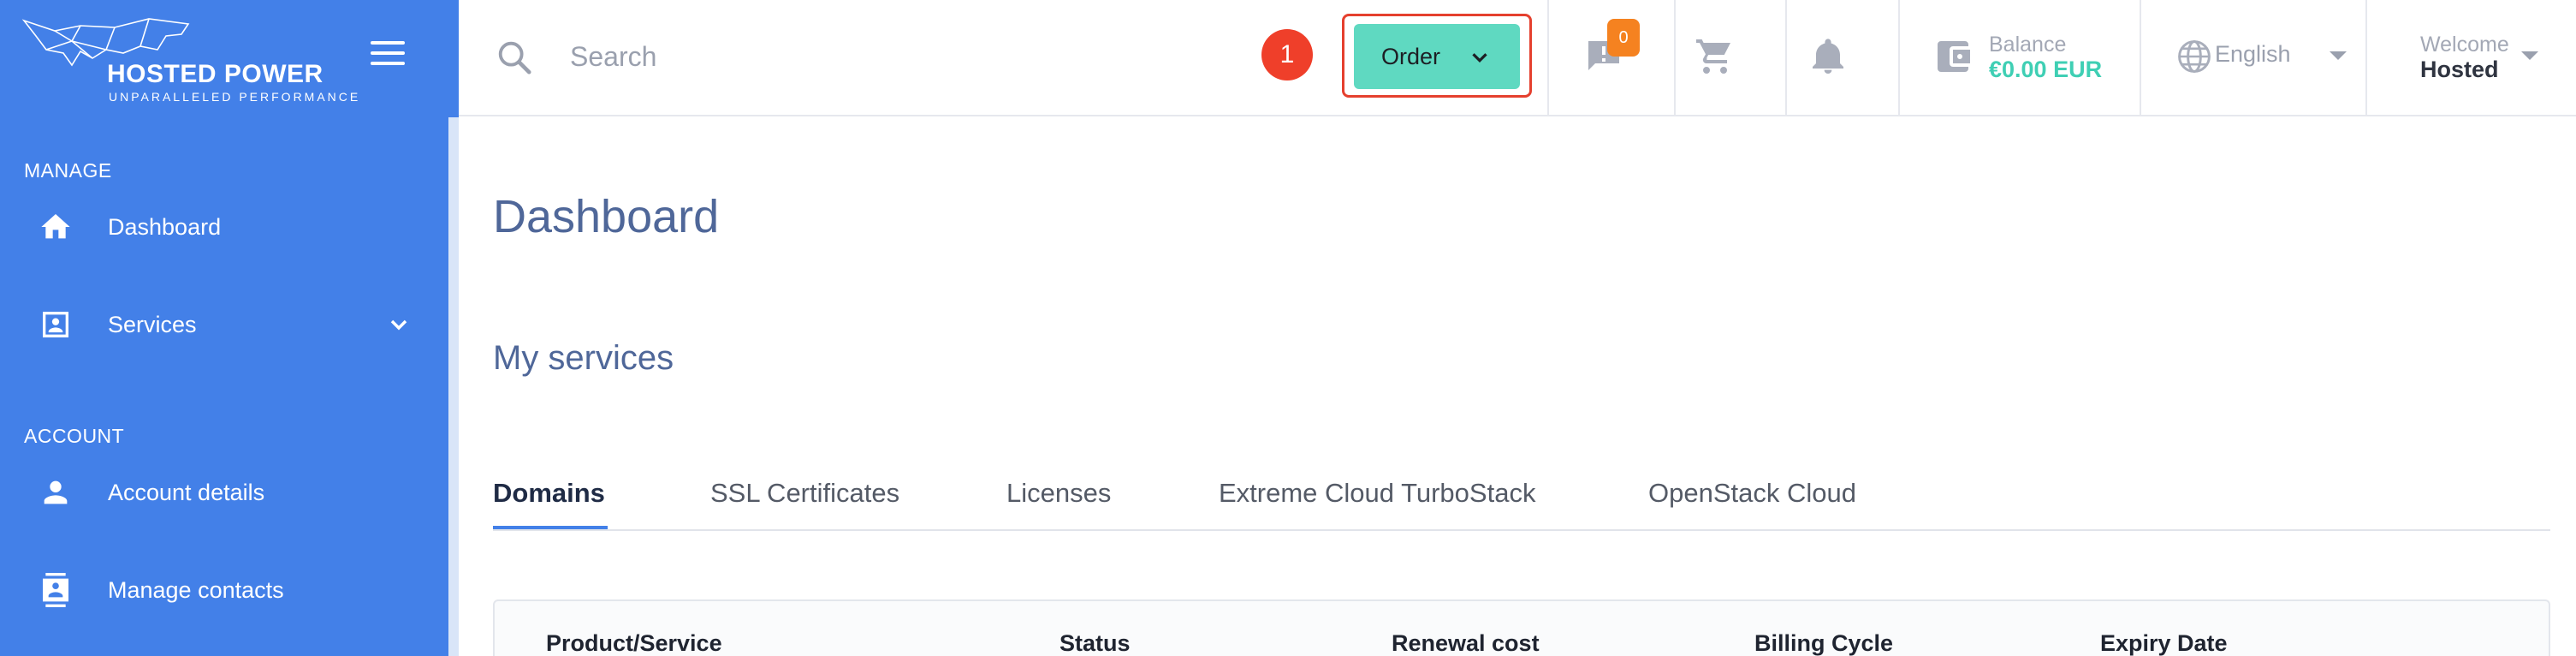 This screenshot has width=2576, height=656. I want to click on column-header: Product/Service, so click(634, 643).